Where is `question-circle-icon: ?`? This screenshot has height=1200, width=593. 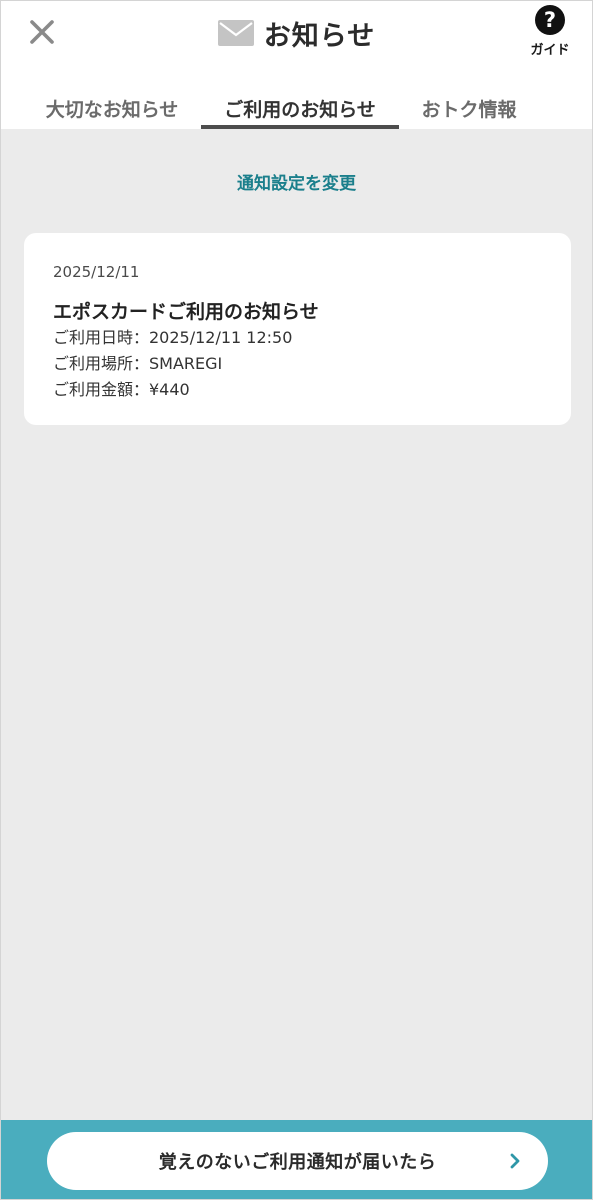 question-circle-icon: ? is located at coordinates (550, 20).